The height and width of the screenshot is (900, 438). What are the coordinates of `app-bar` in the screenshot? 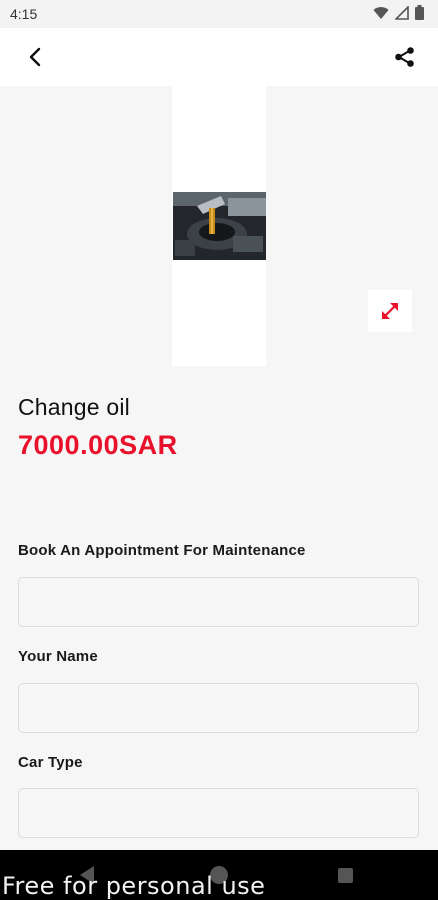 It's located at (219, 57).